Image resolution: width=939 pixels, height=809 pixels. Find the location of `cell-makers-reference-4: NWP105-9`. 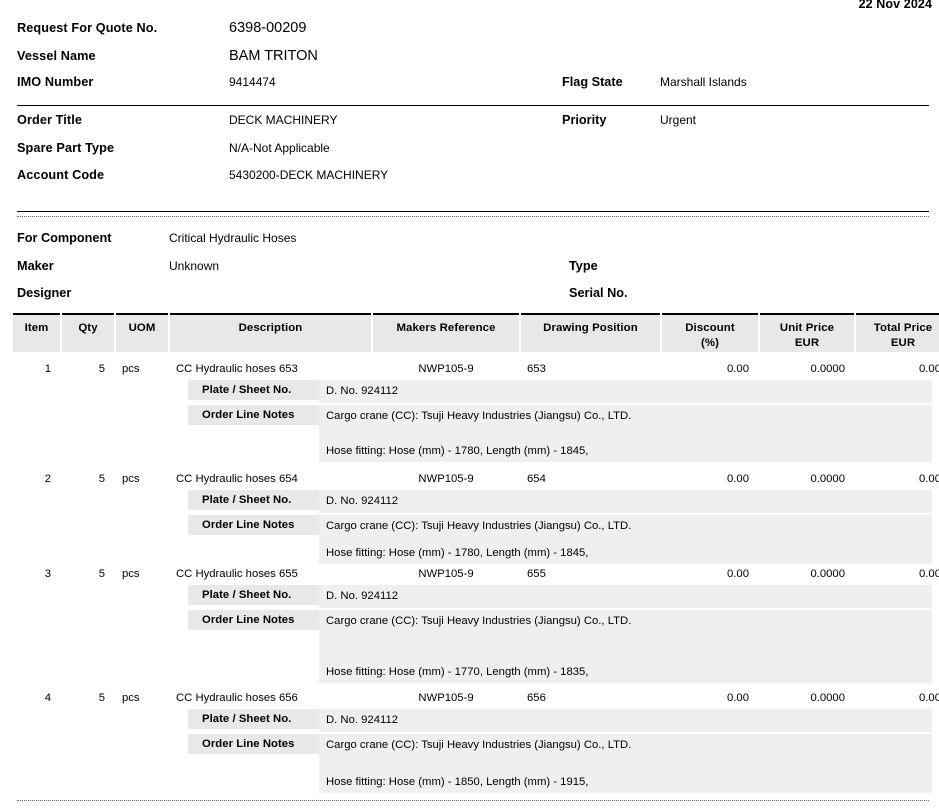

cell-makers-reference-4: NWP105-9 is located at coordinates (446, 698).